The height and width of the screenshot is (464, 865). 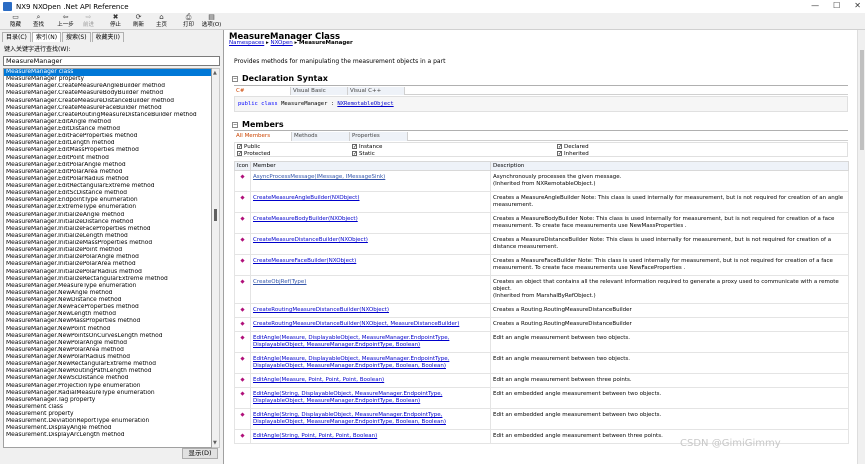 I want to click on list-item: MeasureManager.NewDistance method, so click(x=107, y=300).